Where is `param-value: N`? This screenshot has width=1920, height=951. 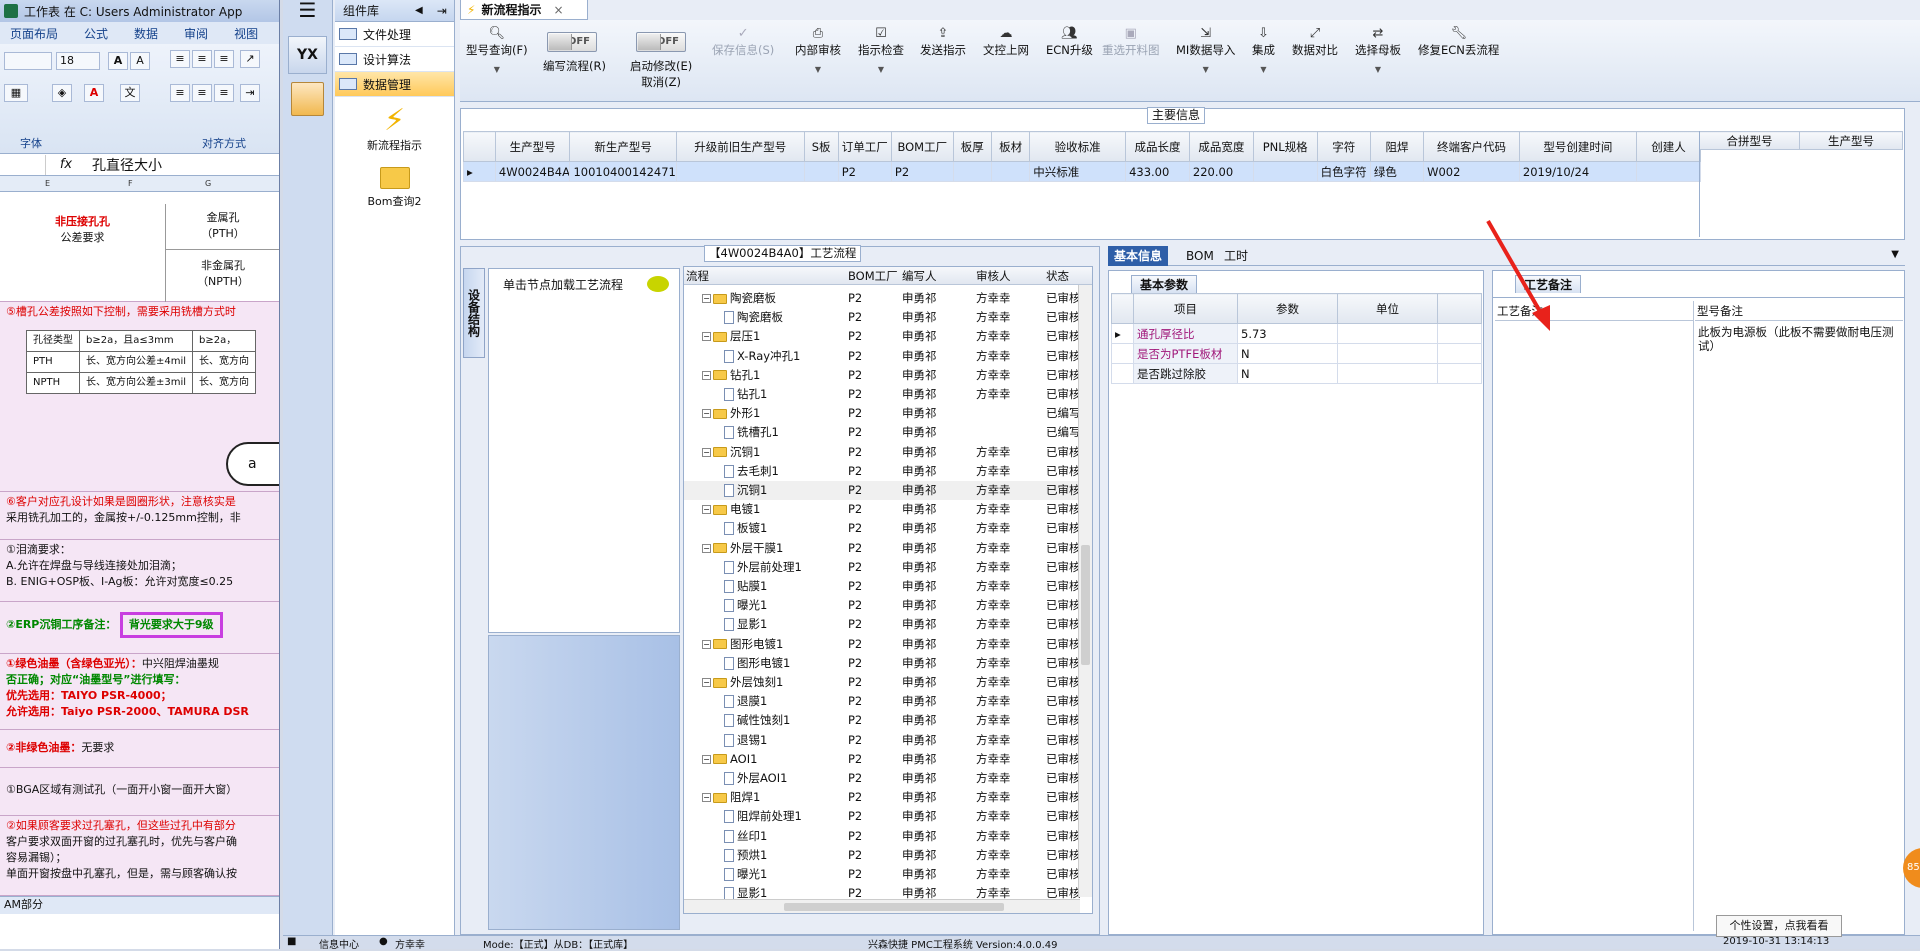
param-value: N is located at coordinates (1287, 353).